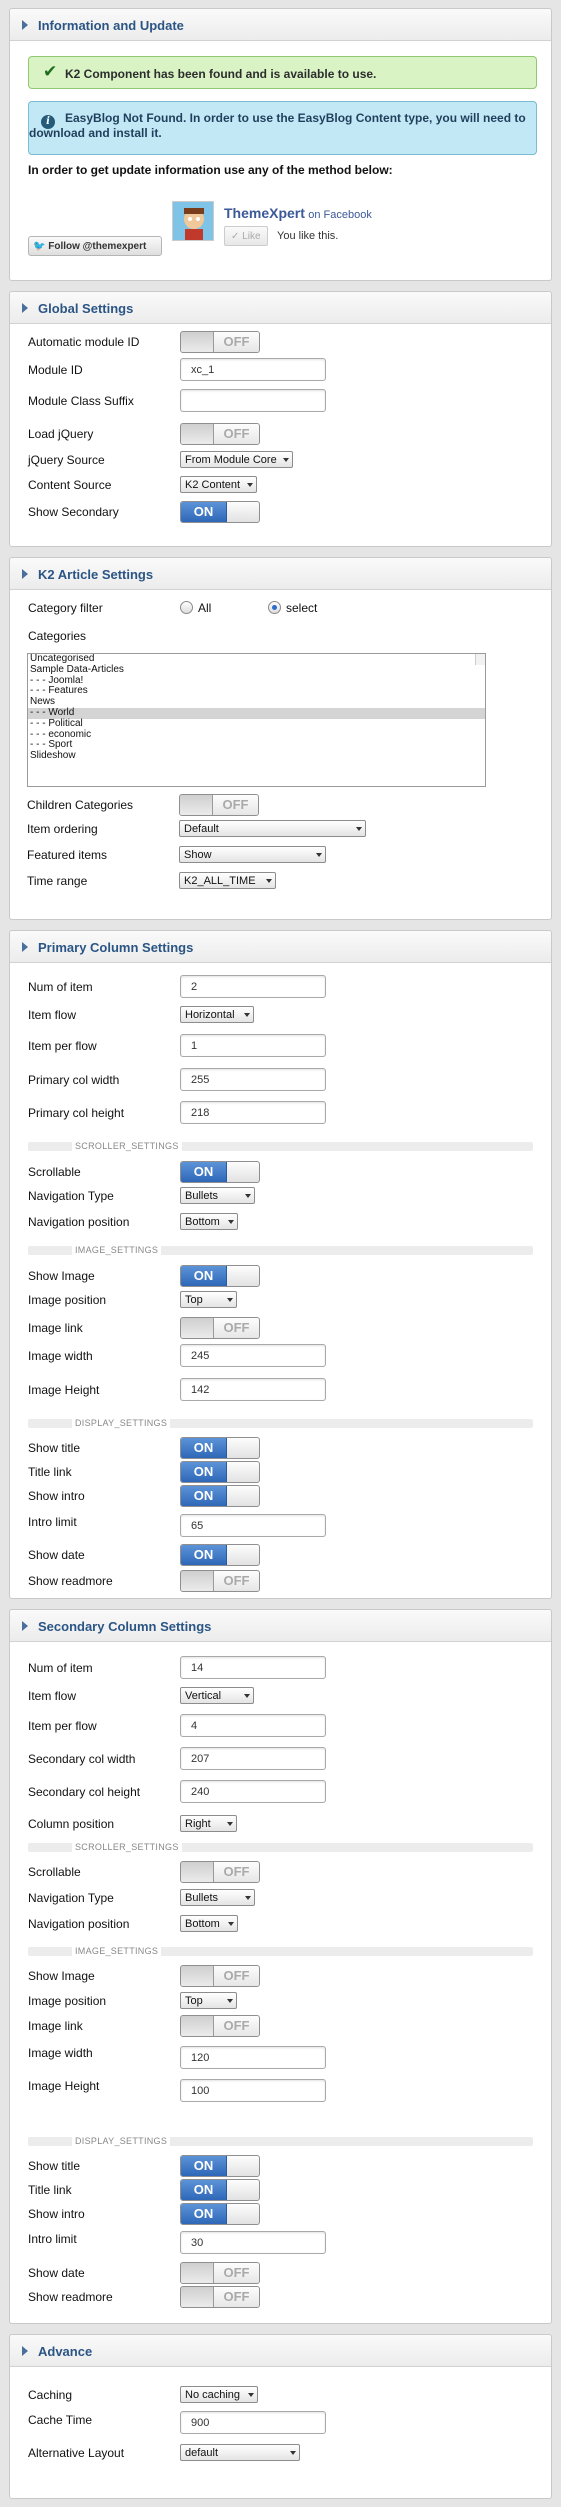 This screenshot has height=2507, width=561. Describe the element at coordinates (57, 636) in the screenshot. I see `categories-label: Categories` at that location.